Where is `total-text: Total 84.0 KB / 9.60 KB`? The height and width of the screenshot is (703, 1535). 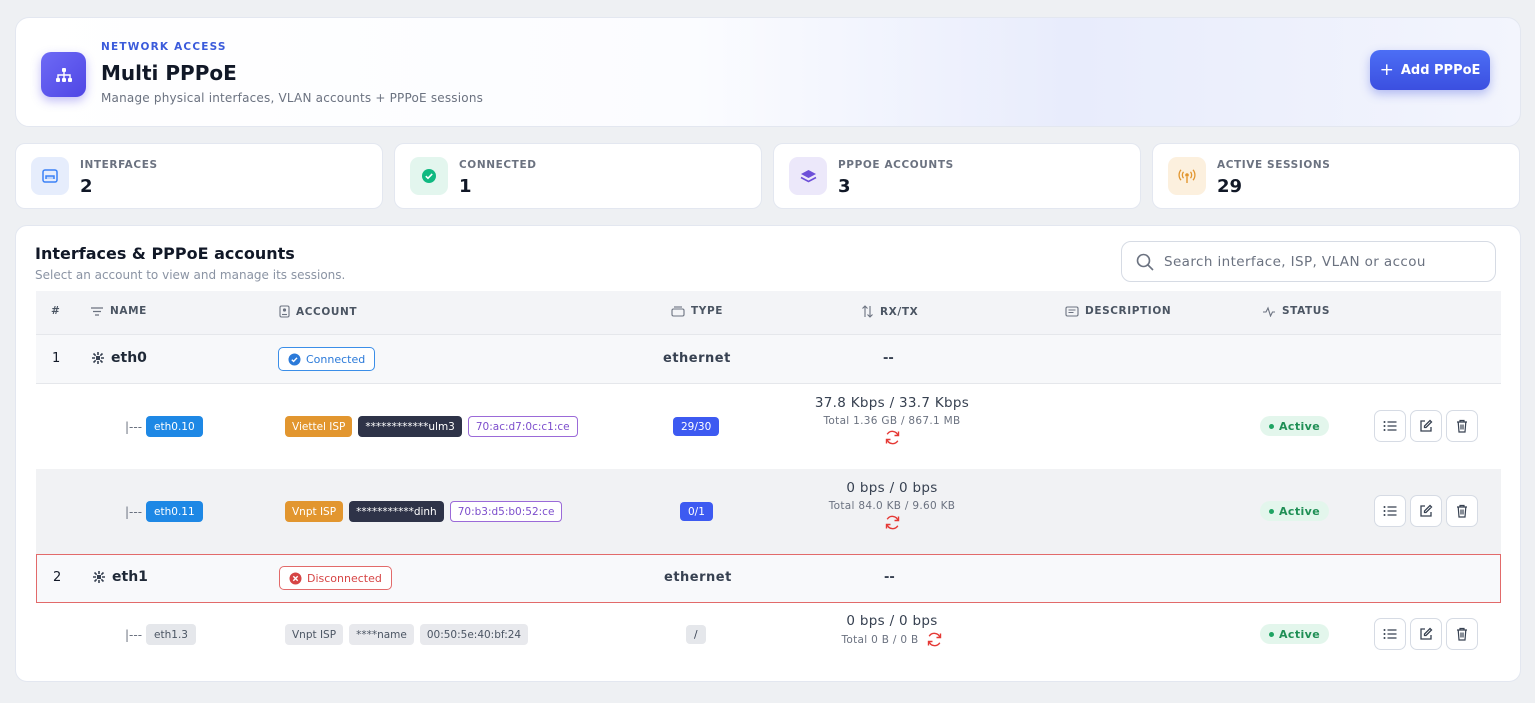 total-text: Total 84.0 KB / 9.60 KB is located at coordinates (892, 506).